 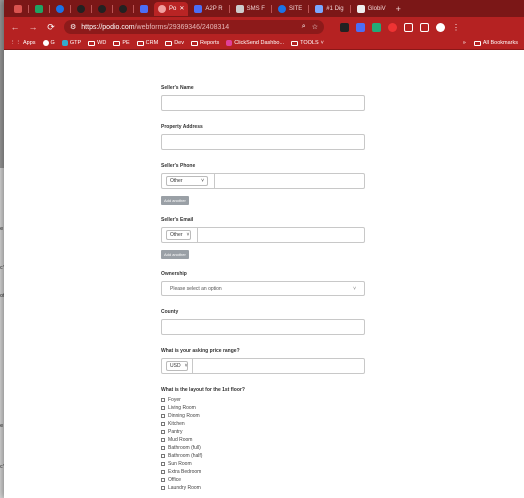 I want to click on tab: SMS F, so click(x=250, y=9).